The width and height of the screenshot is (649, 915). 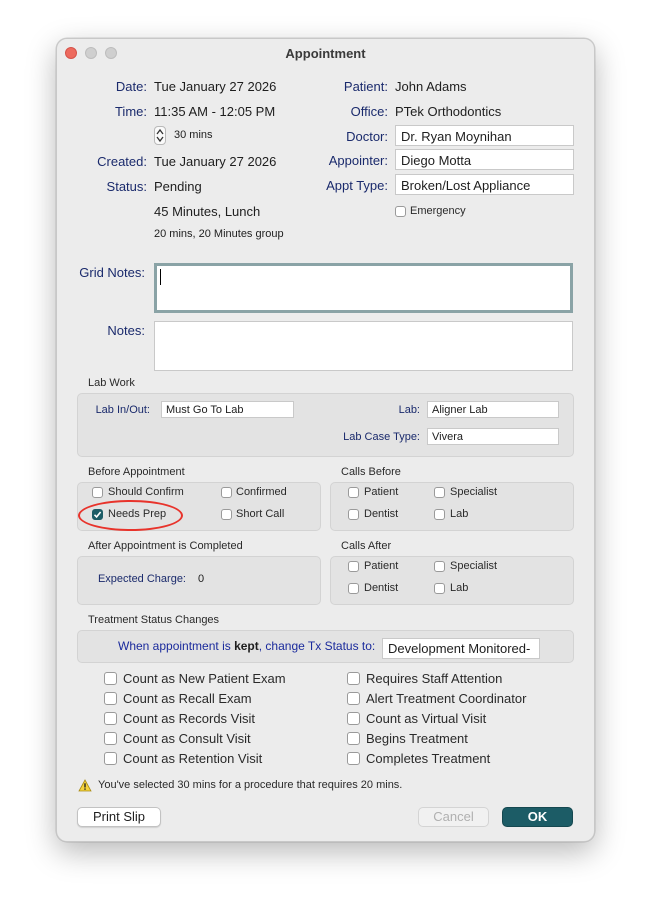 I want to click on confirmed-label: Confirmed, so click(x=261, y=492).